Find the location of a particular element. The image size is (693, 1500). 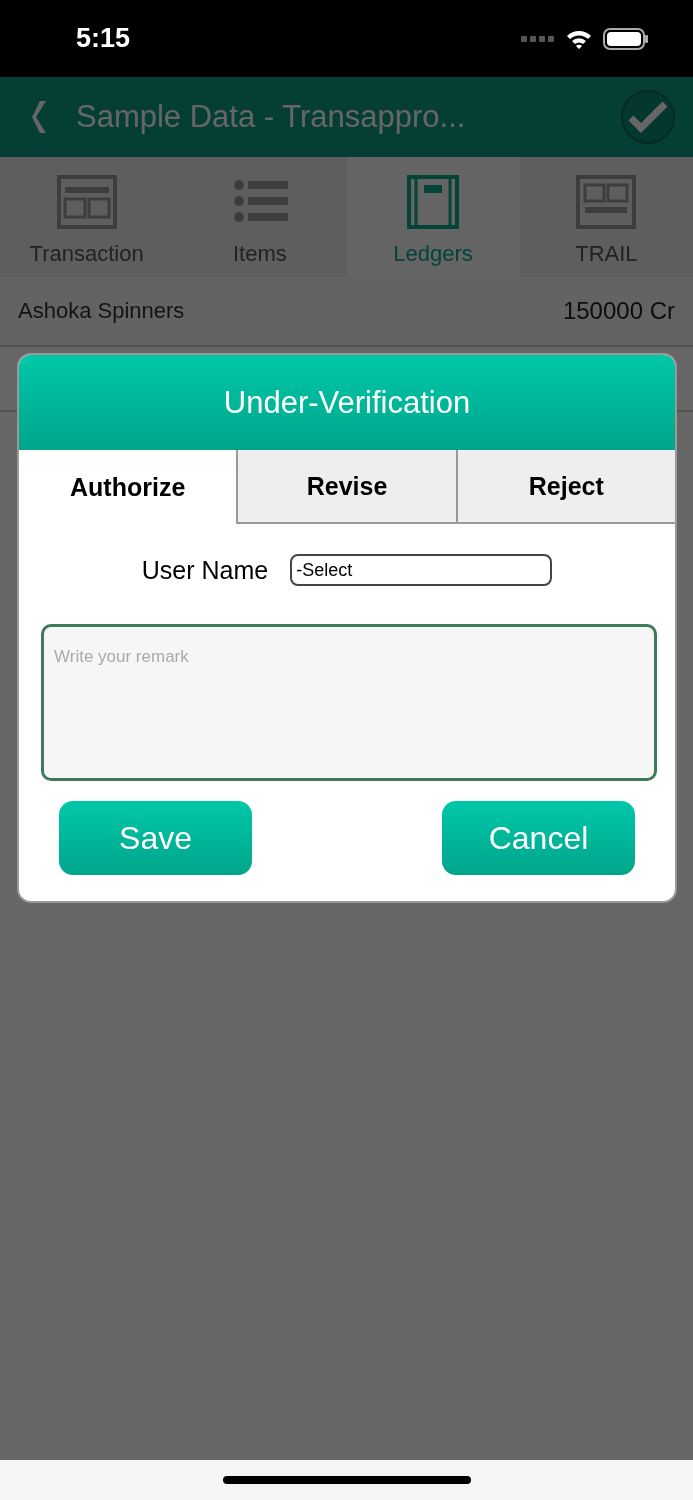

signal-icon is located at coordinates (538, 38).